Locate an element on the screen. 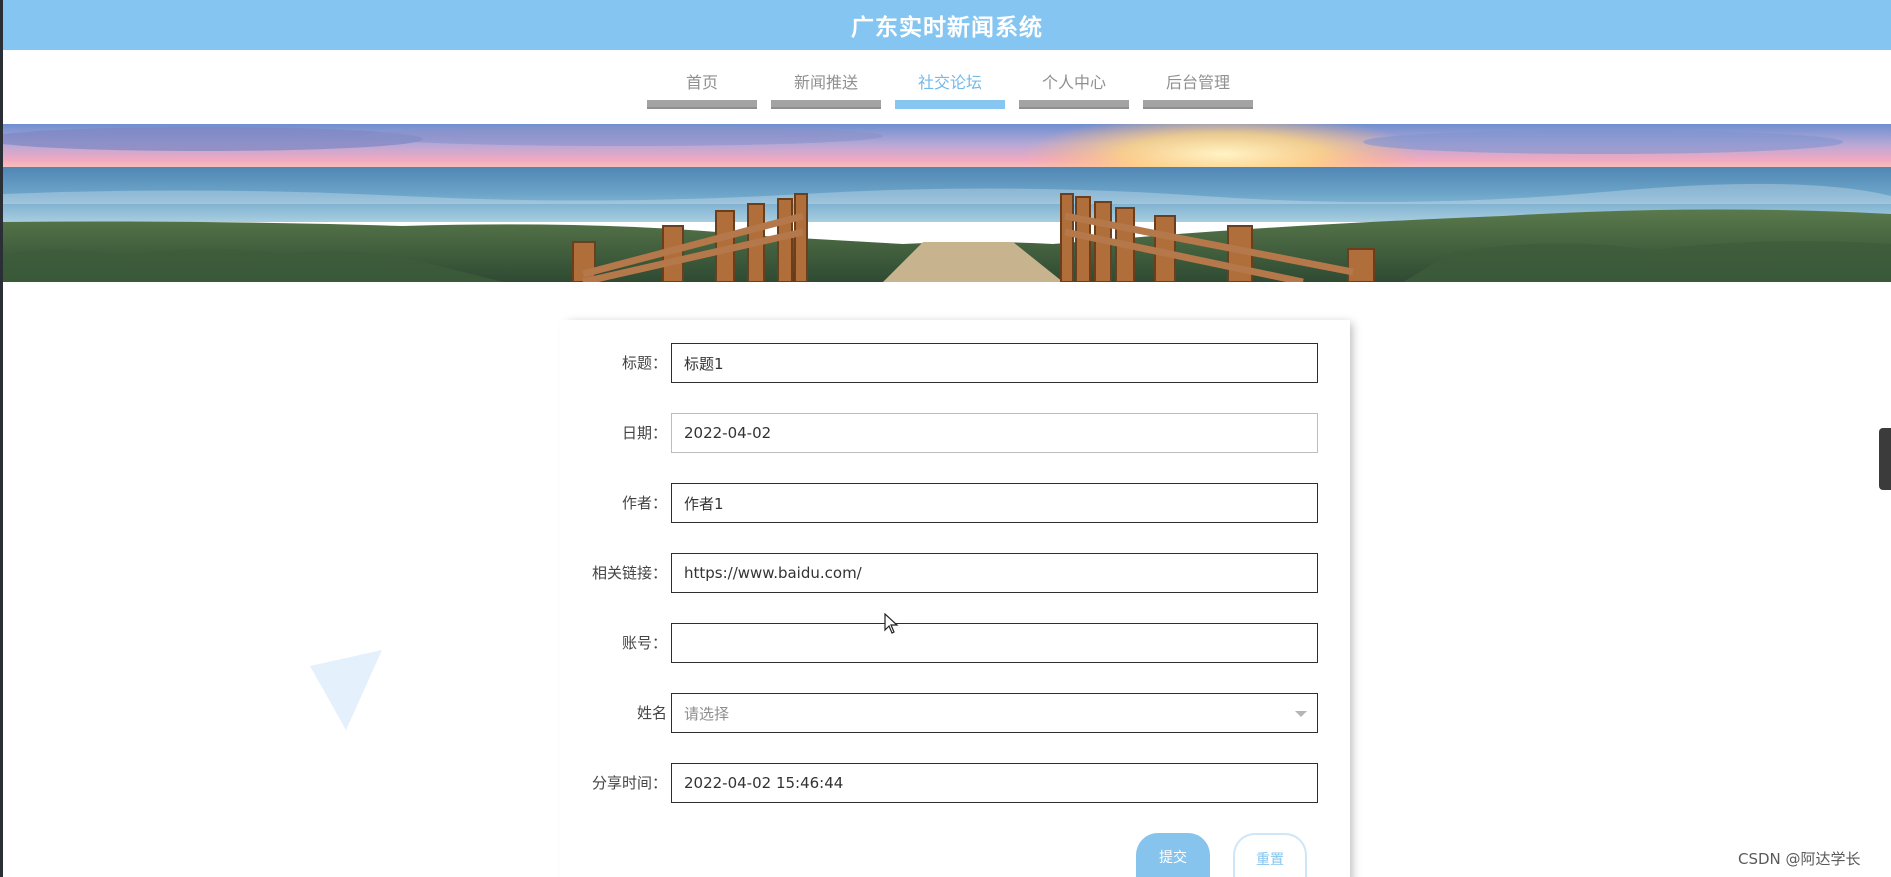 The height and width of the screenshot is (877, 1891). field-label: 日期： is located at coordinates (644, 433).